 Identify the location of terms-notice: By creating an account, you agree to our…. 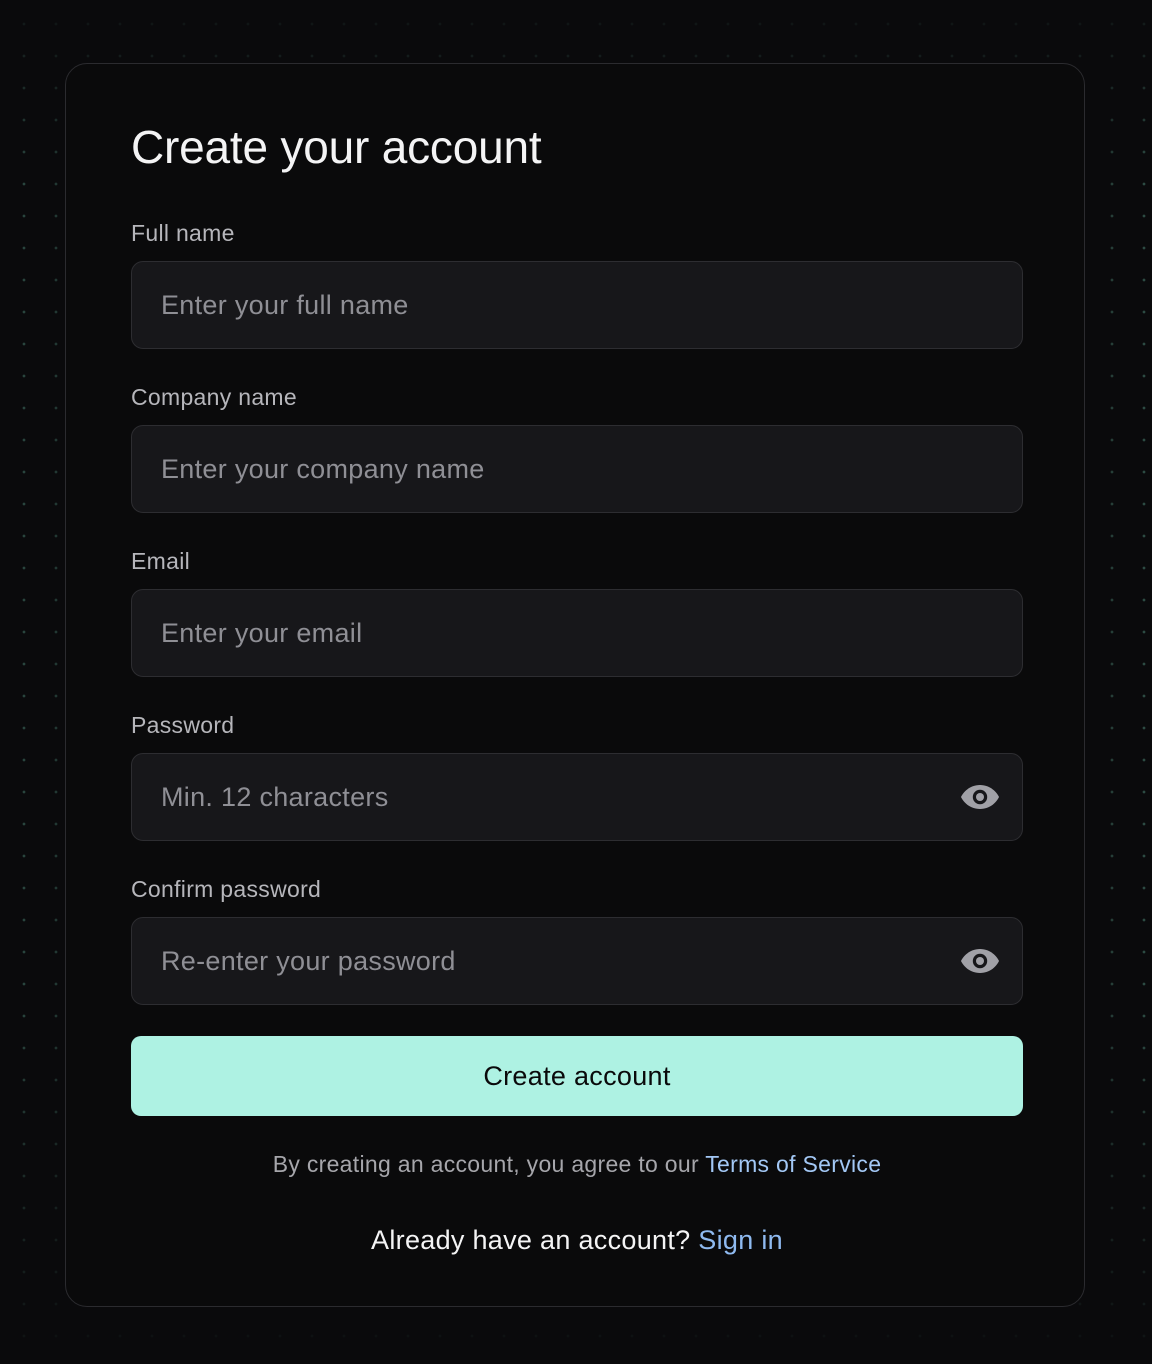
(577, 1164).